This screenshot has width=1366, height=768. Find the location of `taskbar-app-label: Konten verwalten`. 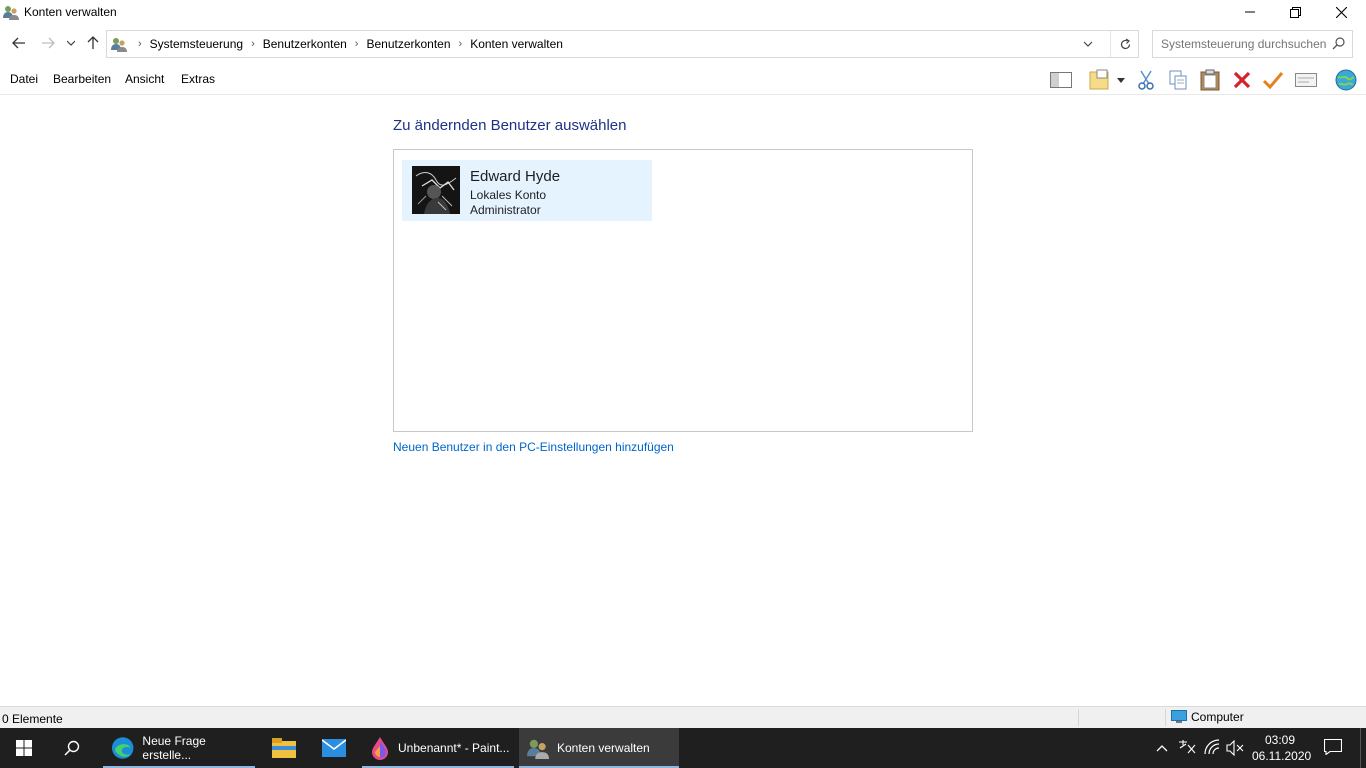

taskbar-app-label: Konten verwalten is located at coordinates (603, 748).